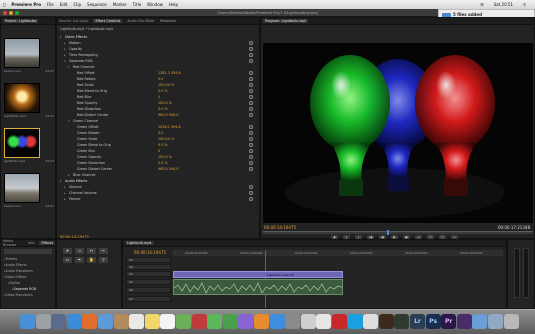  I want to click on notes-icon, so click(152, 321).